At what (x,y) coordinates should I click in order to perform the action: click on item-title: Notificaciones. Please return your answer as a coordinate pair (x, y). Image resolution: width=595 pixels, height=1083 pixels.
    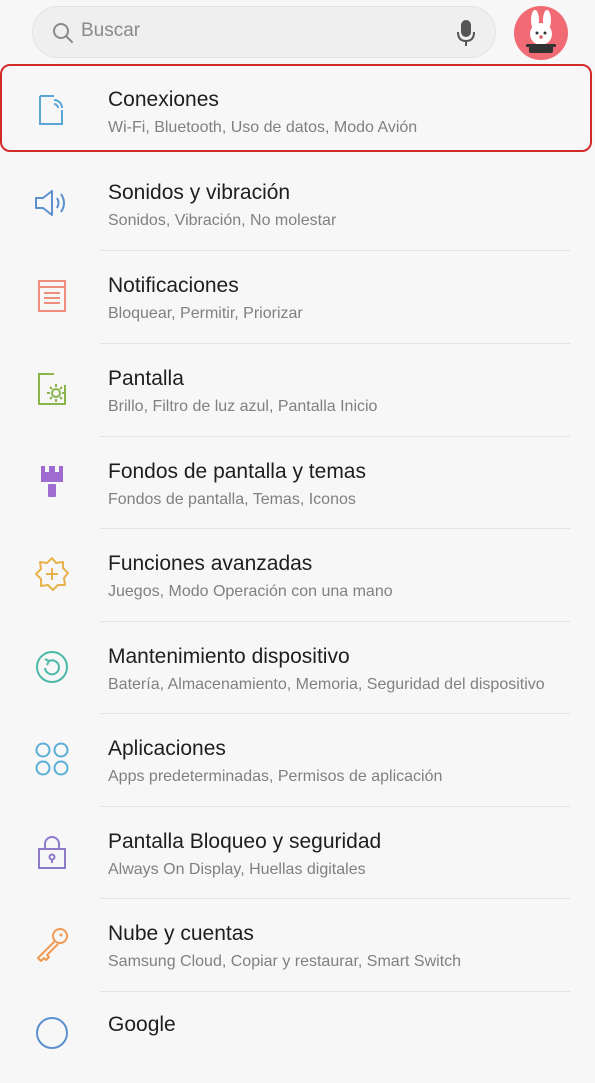
    Looking at the image, I should click on (173, 285).